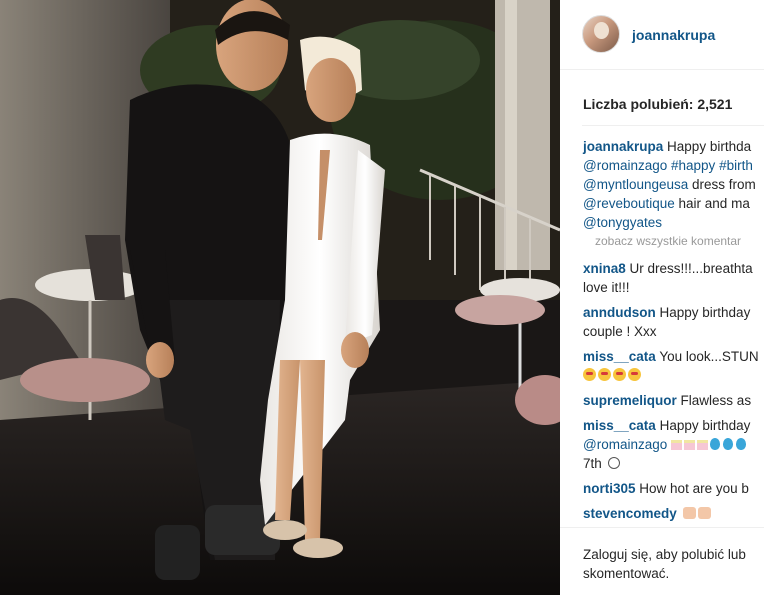 The width and height of the screenshot is (764, 595). I want to click on likes-count: Liczba polubień: 2,521, so click(658, 104).